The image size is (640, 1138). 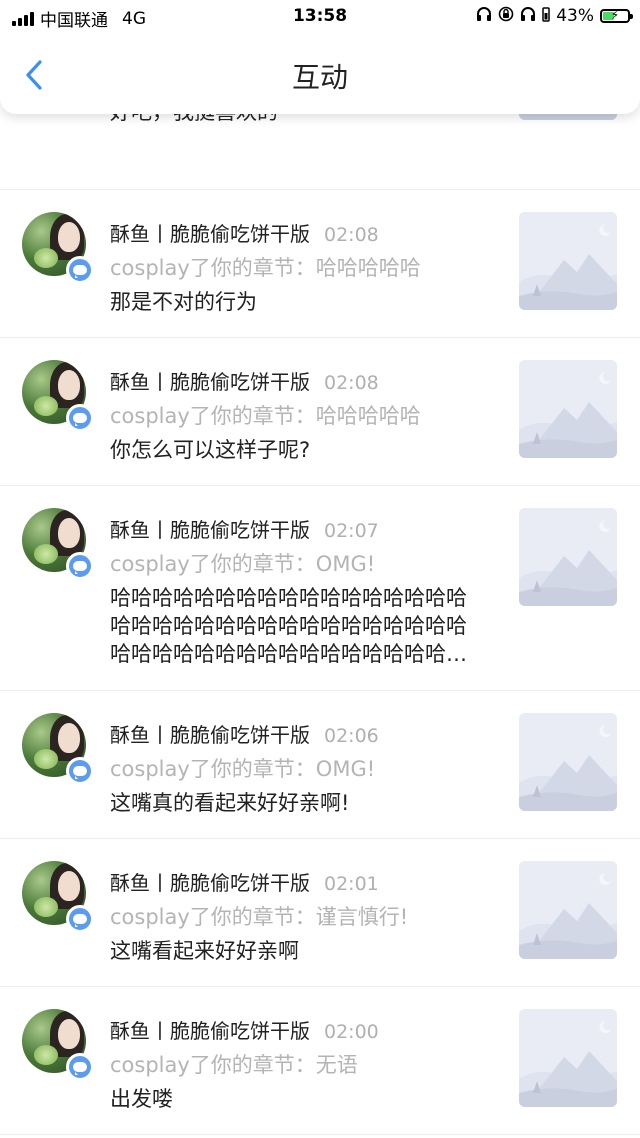 I want to click on headphones-icon, so click(x=484, y=16).